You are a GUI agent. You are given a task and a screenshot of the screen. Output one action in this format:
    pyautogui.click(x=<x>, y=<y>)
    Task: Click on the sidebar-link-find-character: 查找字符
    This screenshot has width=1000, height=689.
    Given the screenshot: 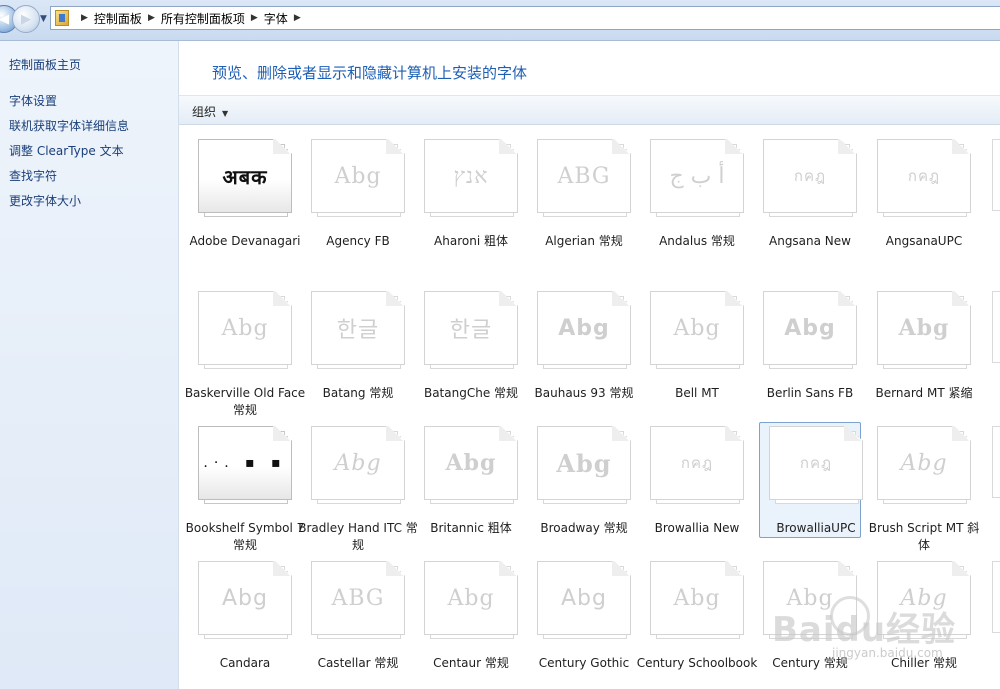 What is the action you would take?
    pyautogui.click(x=33, y=175)
    